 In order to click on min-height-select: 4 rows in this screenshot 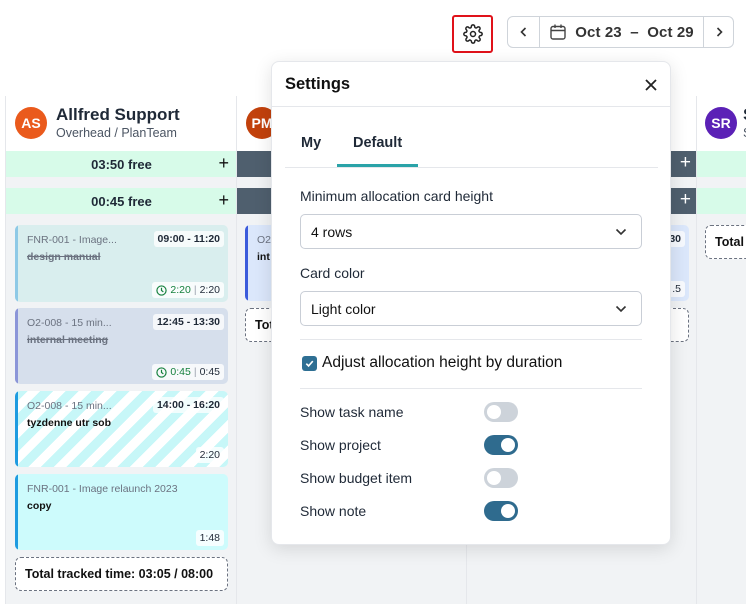, I will do `click(471, 231)`.